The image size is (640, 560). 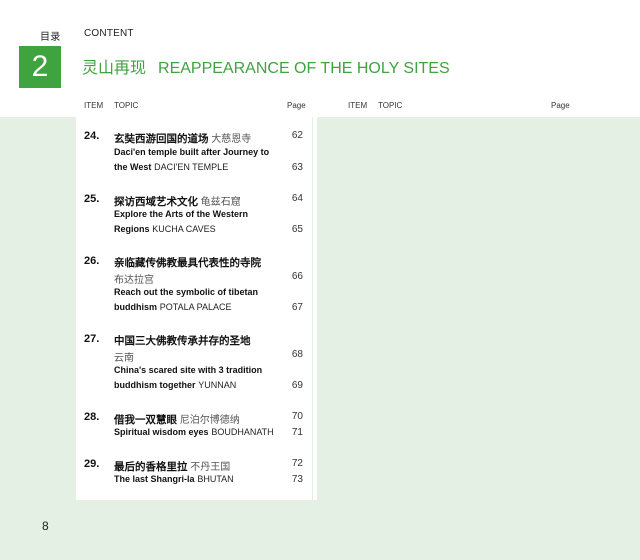 What do you see at coordinates (297, 479) in the screenshot?
I see `entry-en-page: 73` at bounding box center [297, 479].